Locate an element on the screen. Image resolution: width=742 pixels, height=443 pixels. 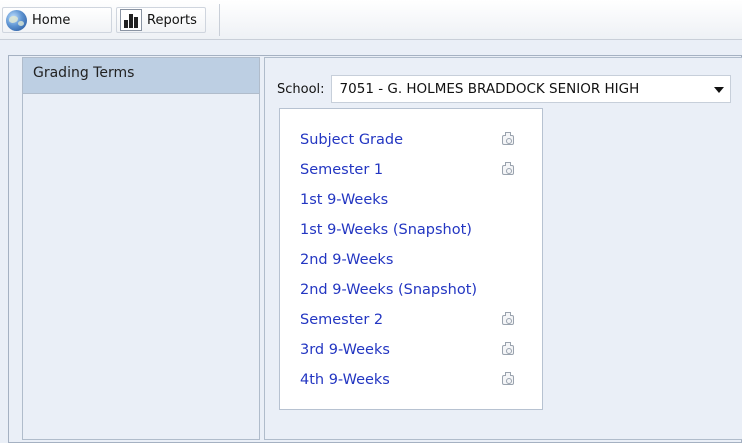
sidebar-item-grading-terms: Grading Terms is located at coordinates (141, 76).